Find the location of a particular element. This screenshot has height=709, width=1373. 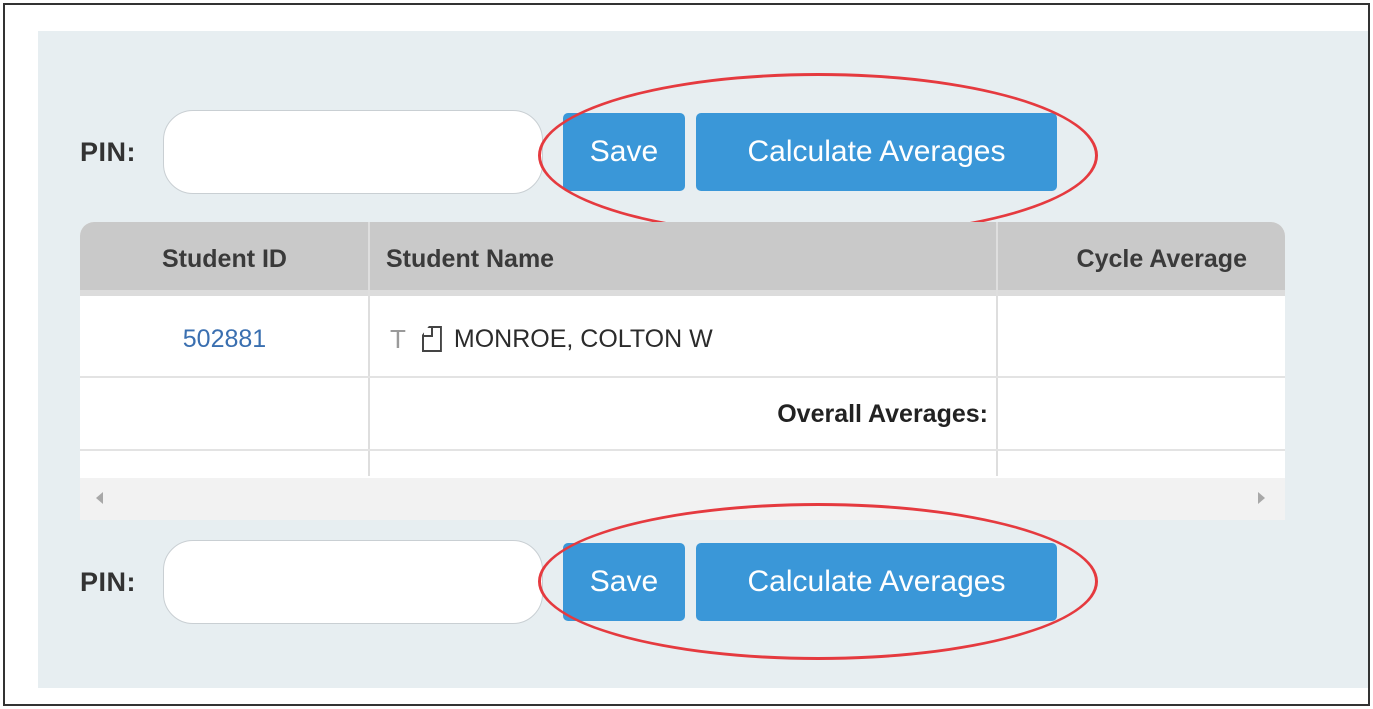

pin-label-bottom: PIN: is located at coordinates (108, 582).